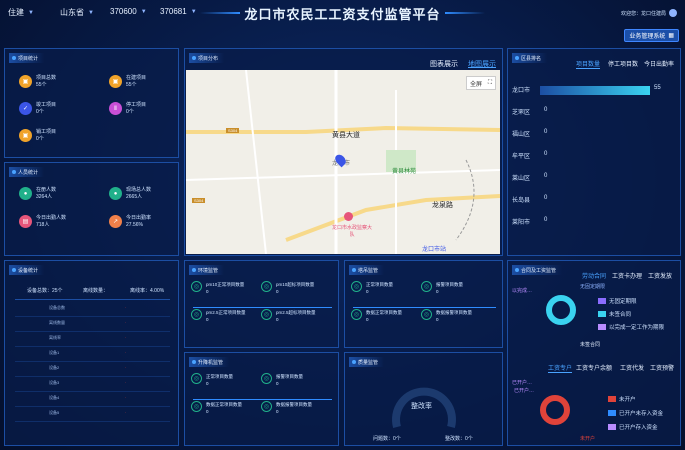 The image size is (685, 450). I want to click on stat-label: 数据报警项目数量, so click(454, 312).